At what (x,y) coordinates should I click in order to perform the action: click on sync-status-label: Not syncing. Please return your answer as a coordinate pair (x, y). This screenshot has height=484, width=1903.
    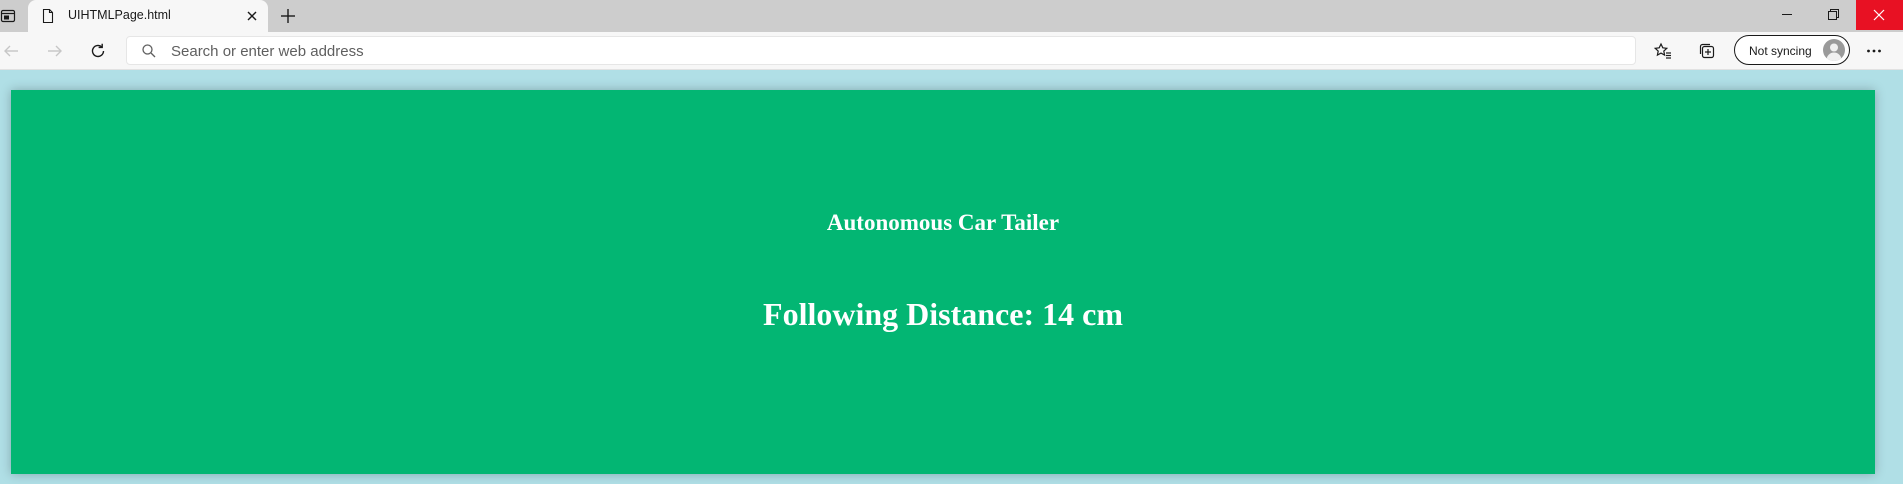
    Looking at the image, I should click on (1780, 51).